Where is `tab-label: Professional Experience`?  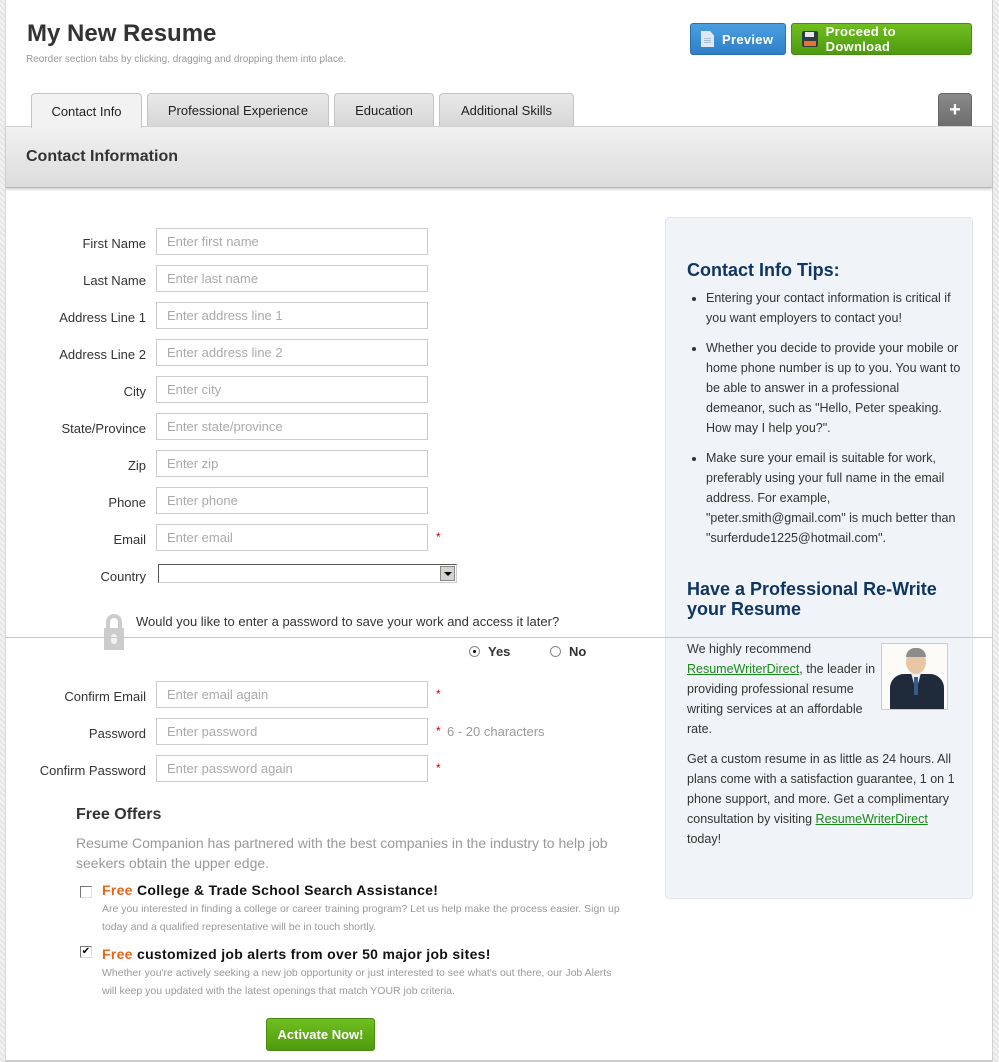
tab-label: Professional Experience is located at coordinates (238, 110).